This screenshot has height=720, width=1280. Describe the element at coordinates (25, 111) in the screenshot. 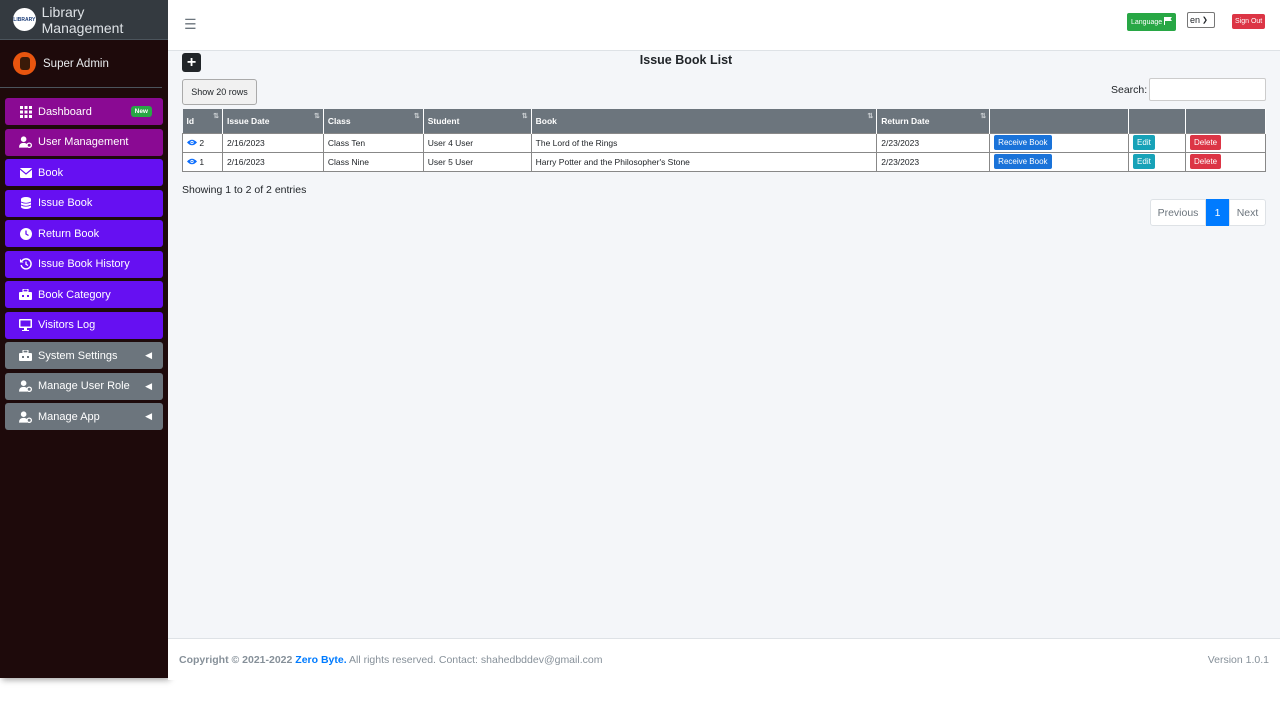

I see `grid-icon` at that location.